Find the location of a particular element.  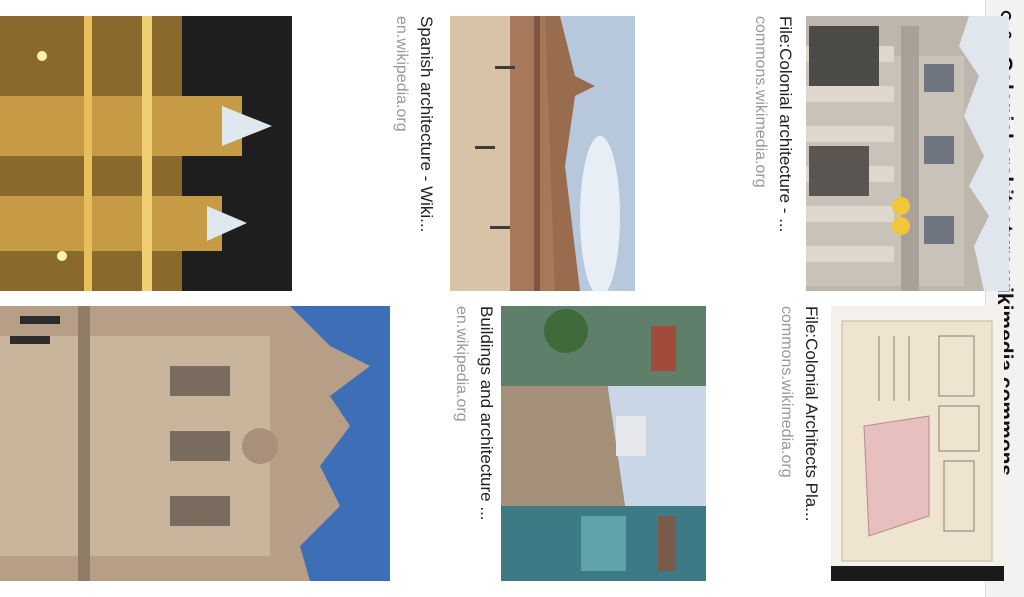

result-card is located at coordinates (146, 153).